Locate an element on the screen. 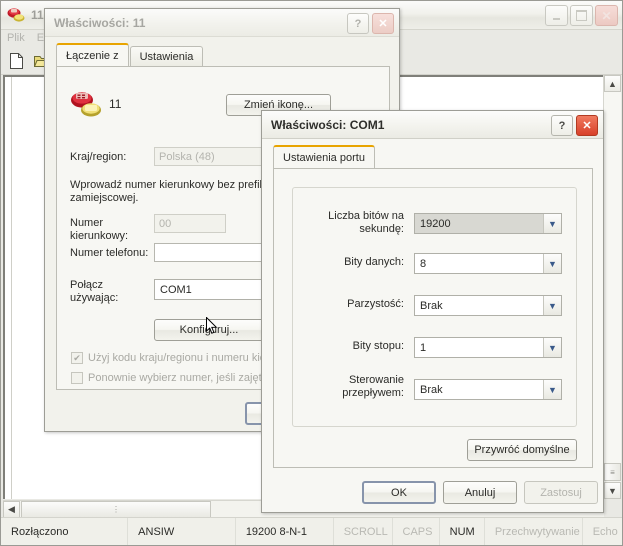 The height and width of the screenshot is (546, 623). flow-control-value: Brak is located at coordinates (431, 389).